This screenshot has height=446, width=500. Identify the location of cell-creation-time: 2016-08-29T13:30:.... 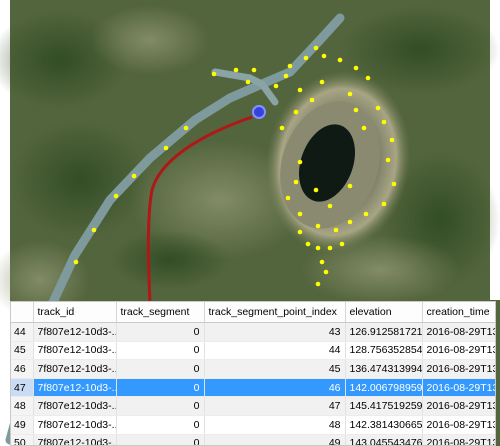
(458, 439).